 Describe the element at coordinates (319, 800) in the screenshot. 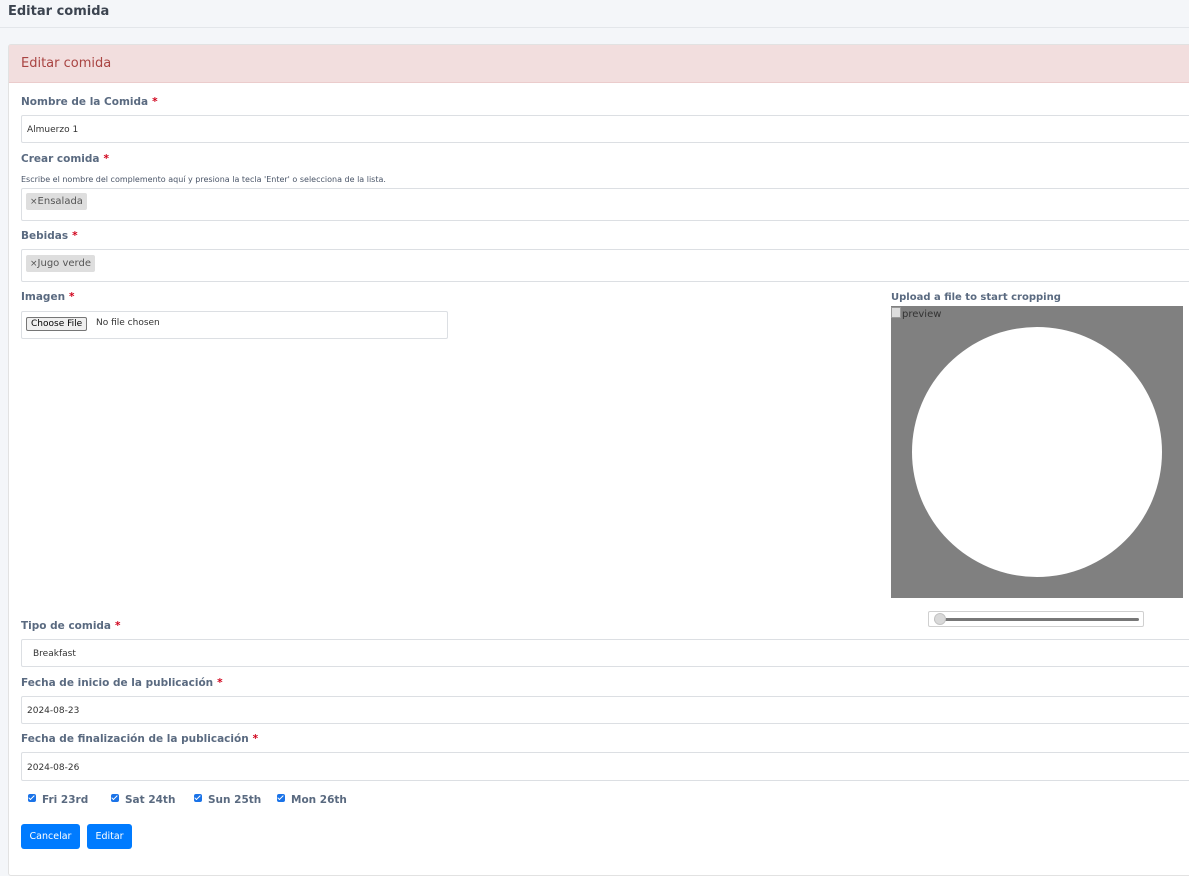

I see `day-label: Mon 26th` at that location.